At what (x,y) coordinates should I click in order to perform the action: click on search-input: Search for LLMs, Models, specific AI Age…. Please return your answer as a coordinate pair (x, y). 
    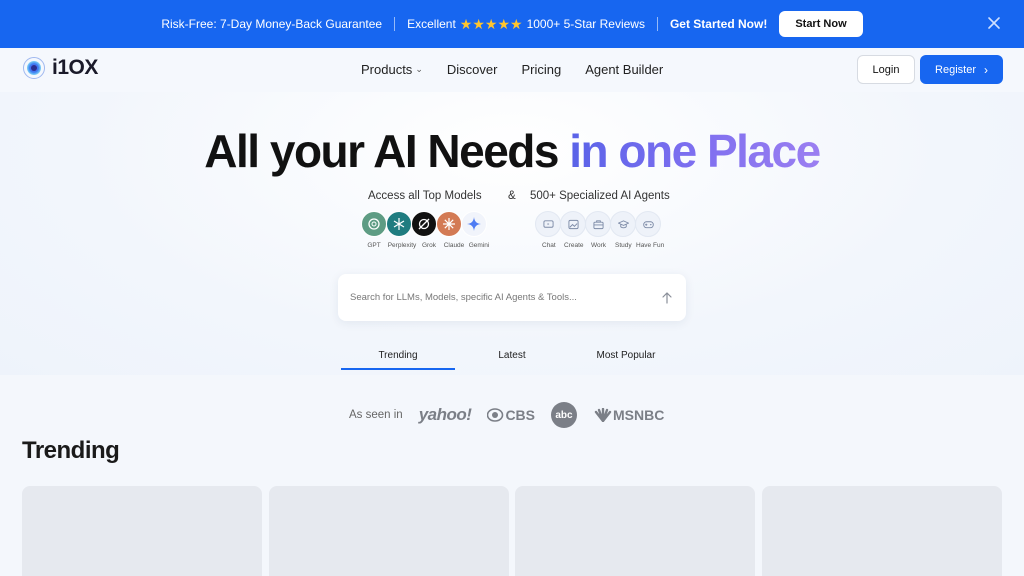
    Looking at the image, I should click on (505, 297).